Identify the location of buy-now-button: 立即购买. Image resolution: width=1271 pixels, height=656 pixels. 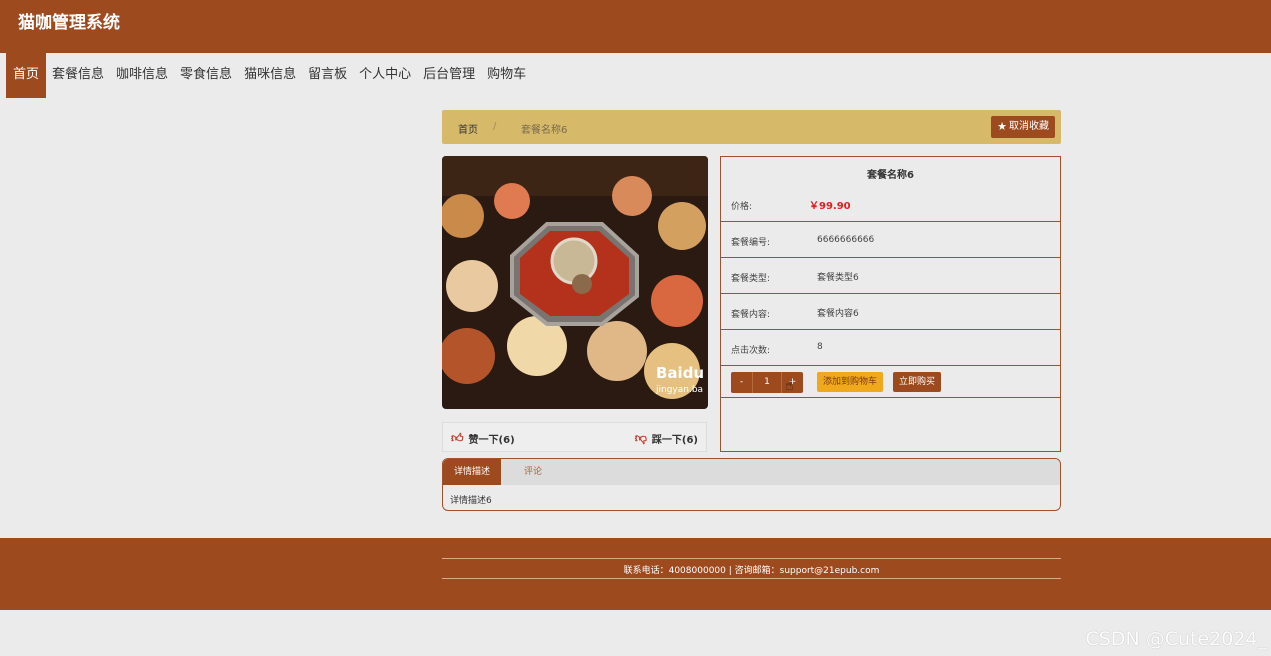
(917, 382).